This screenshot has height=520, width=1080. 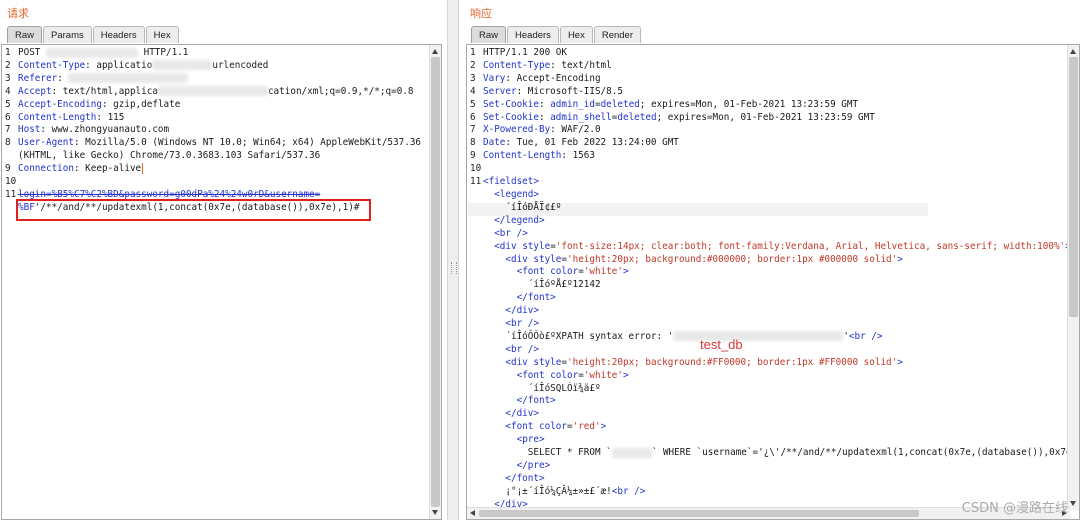 I want to click on scroll-left-arrow-icon, so click(x=472, y=513).